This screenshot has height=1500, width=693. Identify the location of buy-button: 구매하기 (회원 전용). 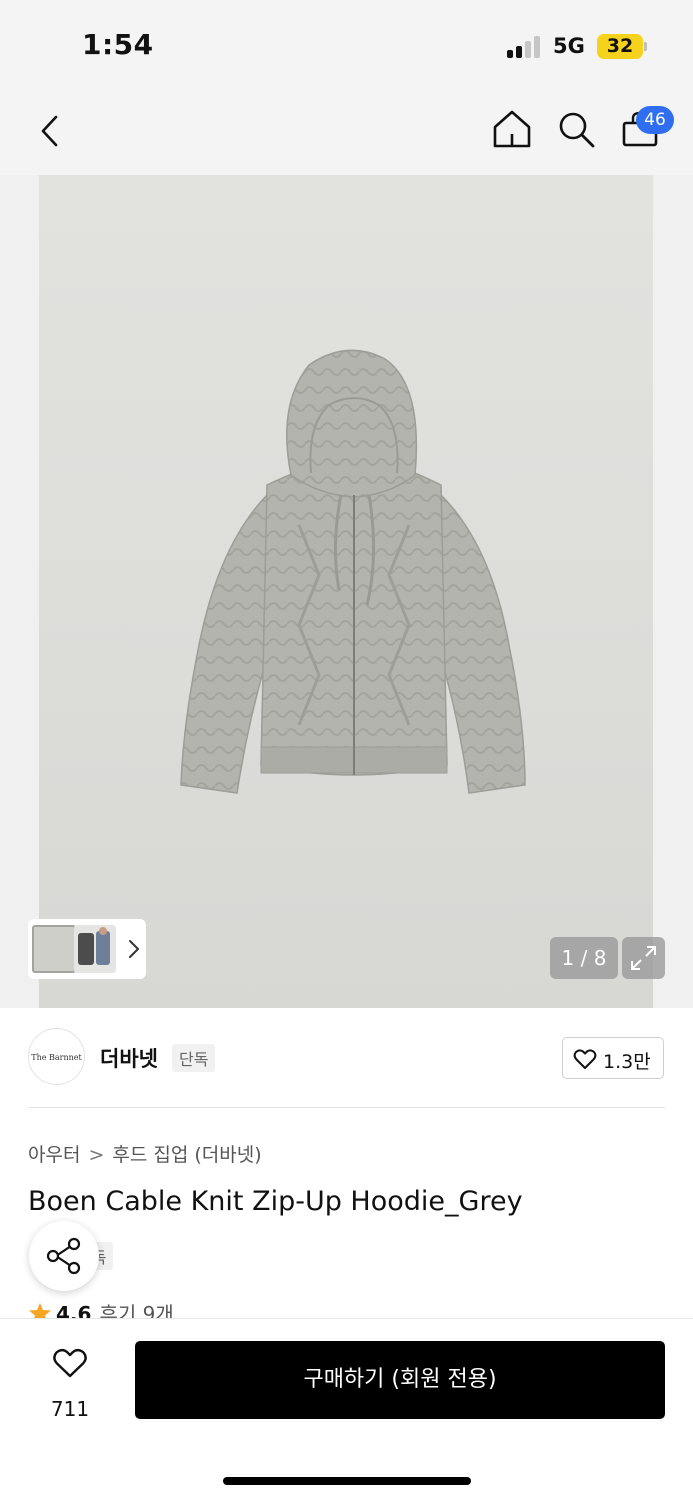
(400, 1380).